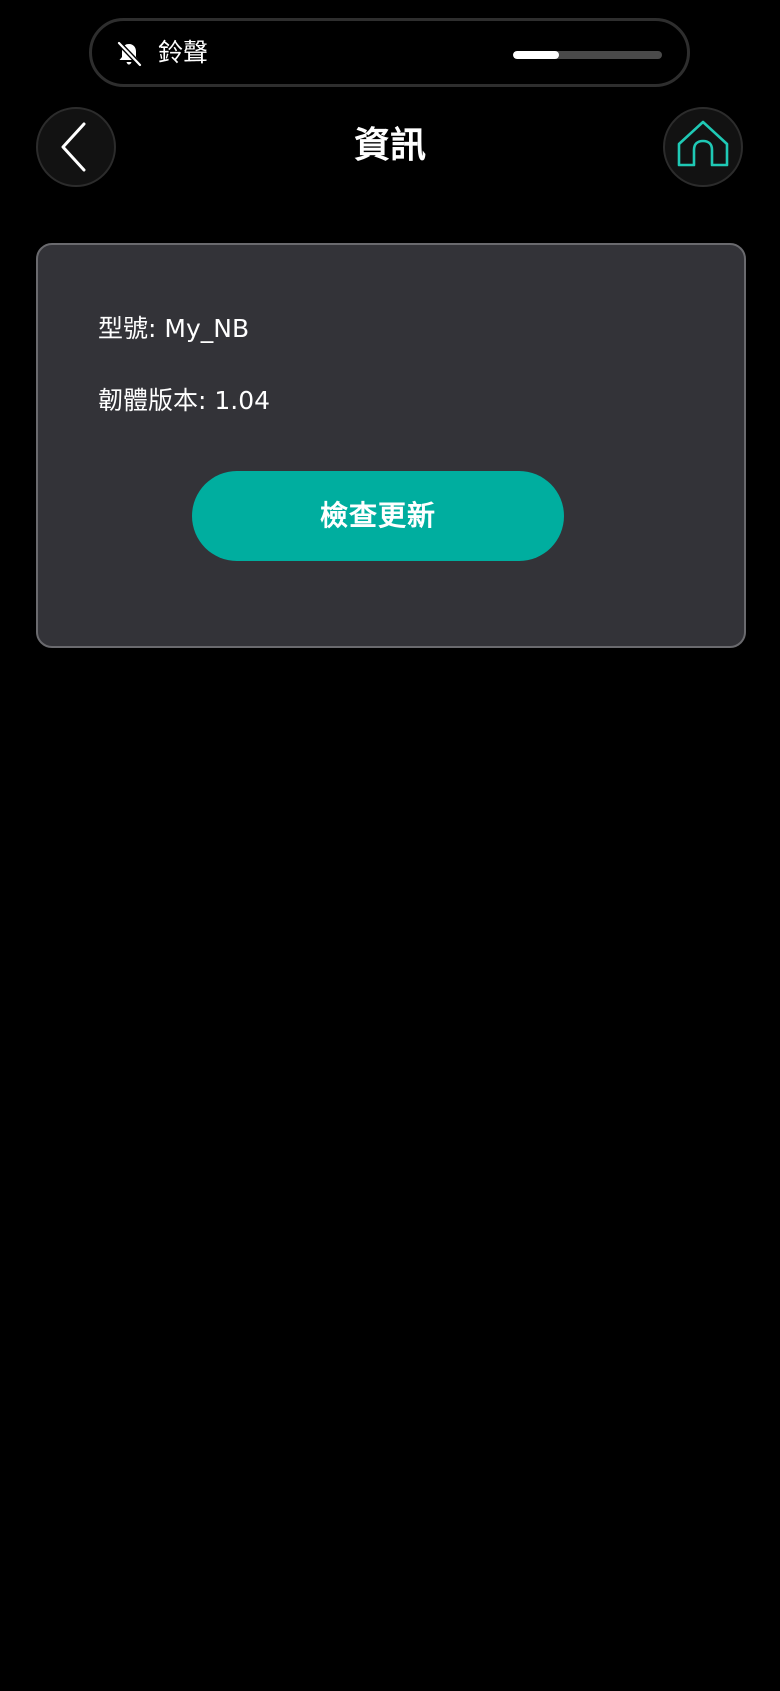  What do you see at coordinates (148, 400) in the screenshot?
I see `firmware-label: 韌體版本` at bounding box center [148, 400].